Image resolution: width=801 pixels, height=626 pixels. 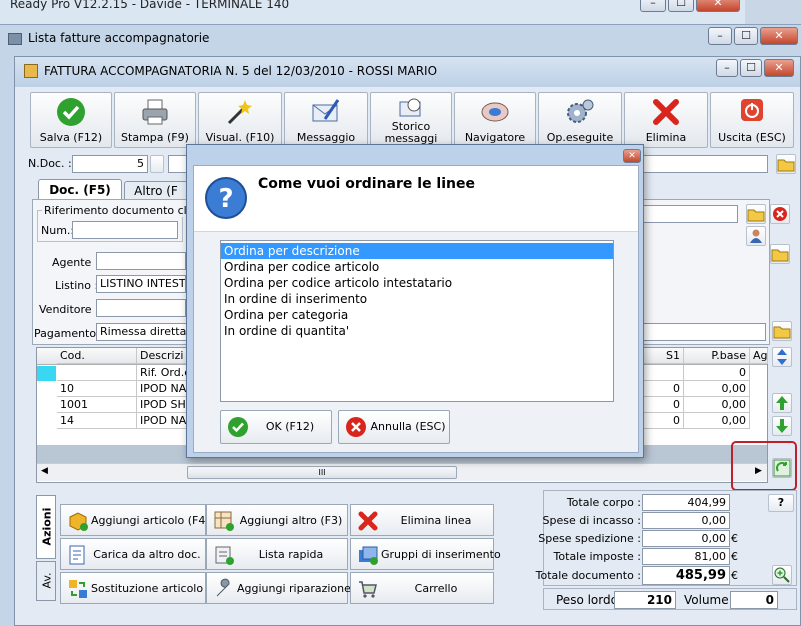 I want to click on add-article-button: Aggiungi articolo (F4), so click(x=135, y=520).